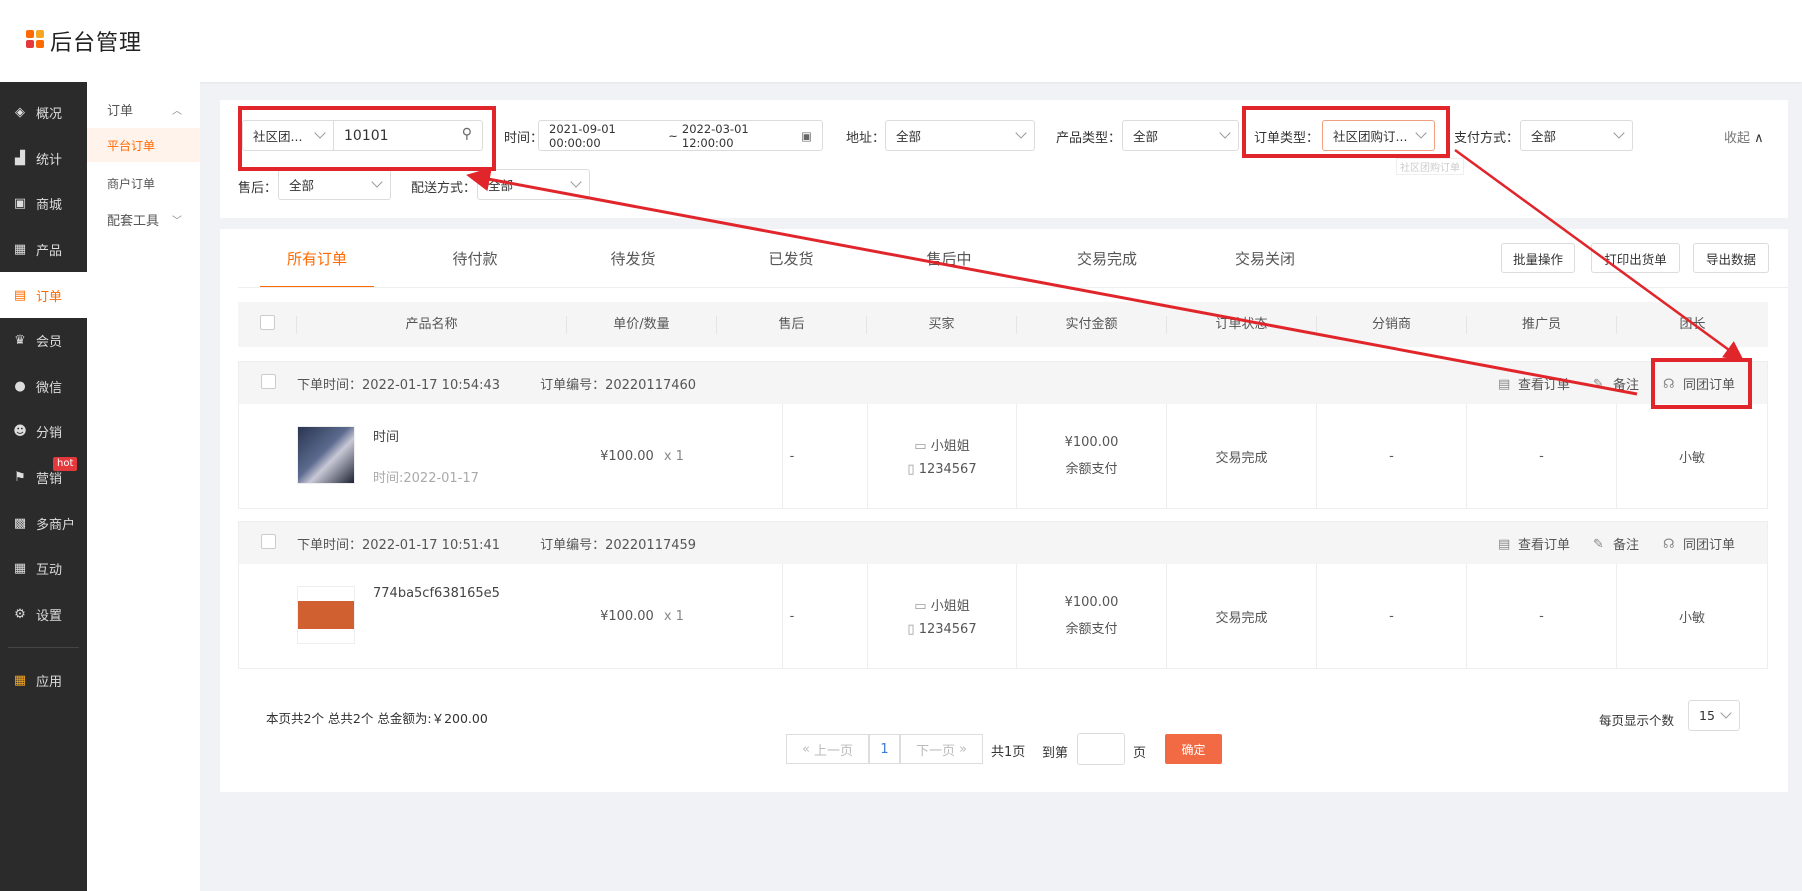  Describe the element at coordinates (143, 486) in the screenshot. I see `sub-navigation: 订单 ︿ 平台订单 商户订单 配套工具 ﹀` at that location.